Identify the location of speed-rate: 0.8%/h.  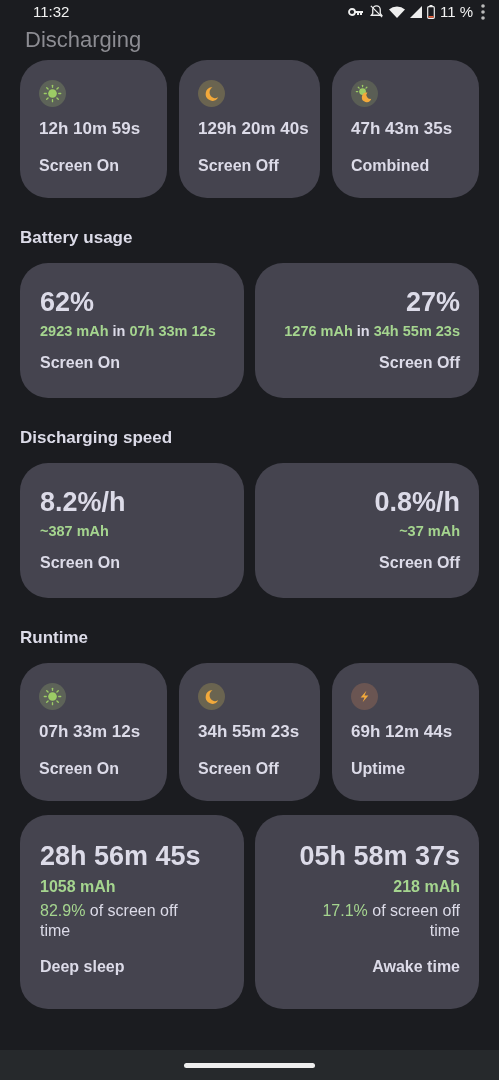
(417, 502).